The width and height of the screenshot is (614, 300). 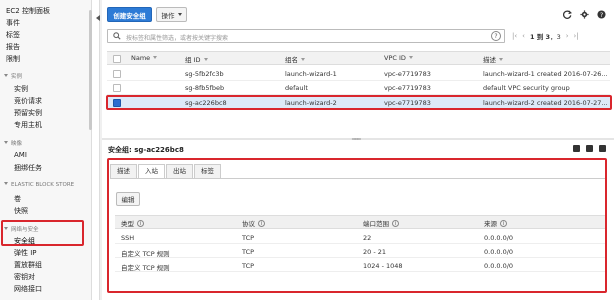 I want to click on column-header-vpc-id: VPC ID, so click(x=398, y=58).